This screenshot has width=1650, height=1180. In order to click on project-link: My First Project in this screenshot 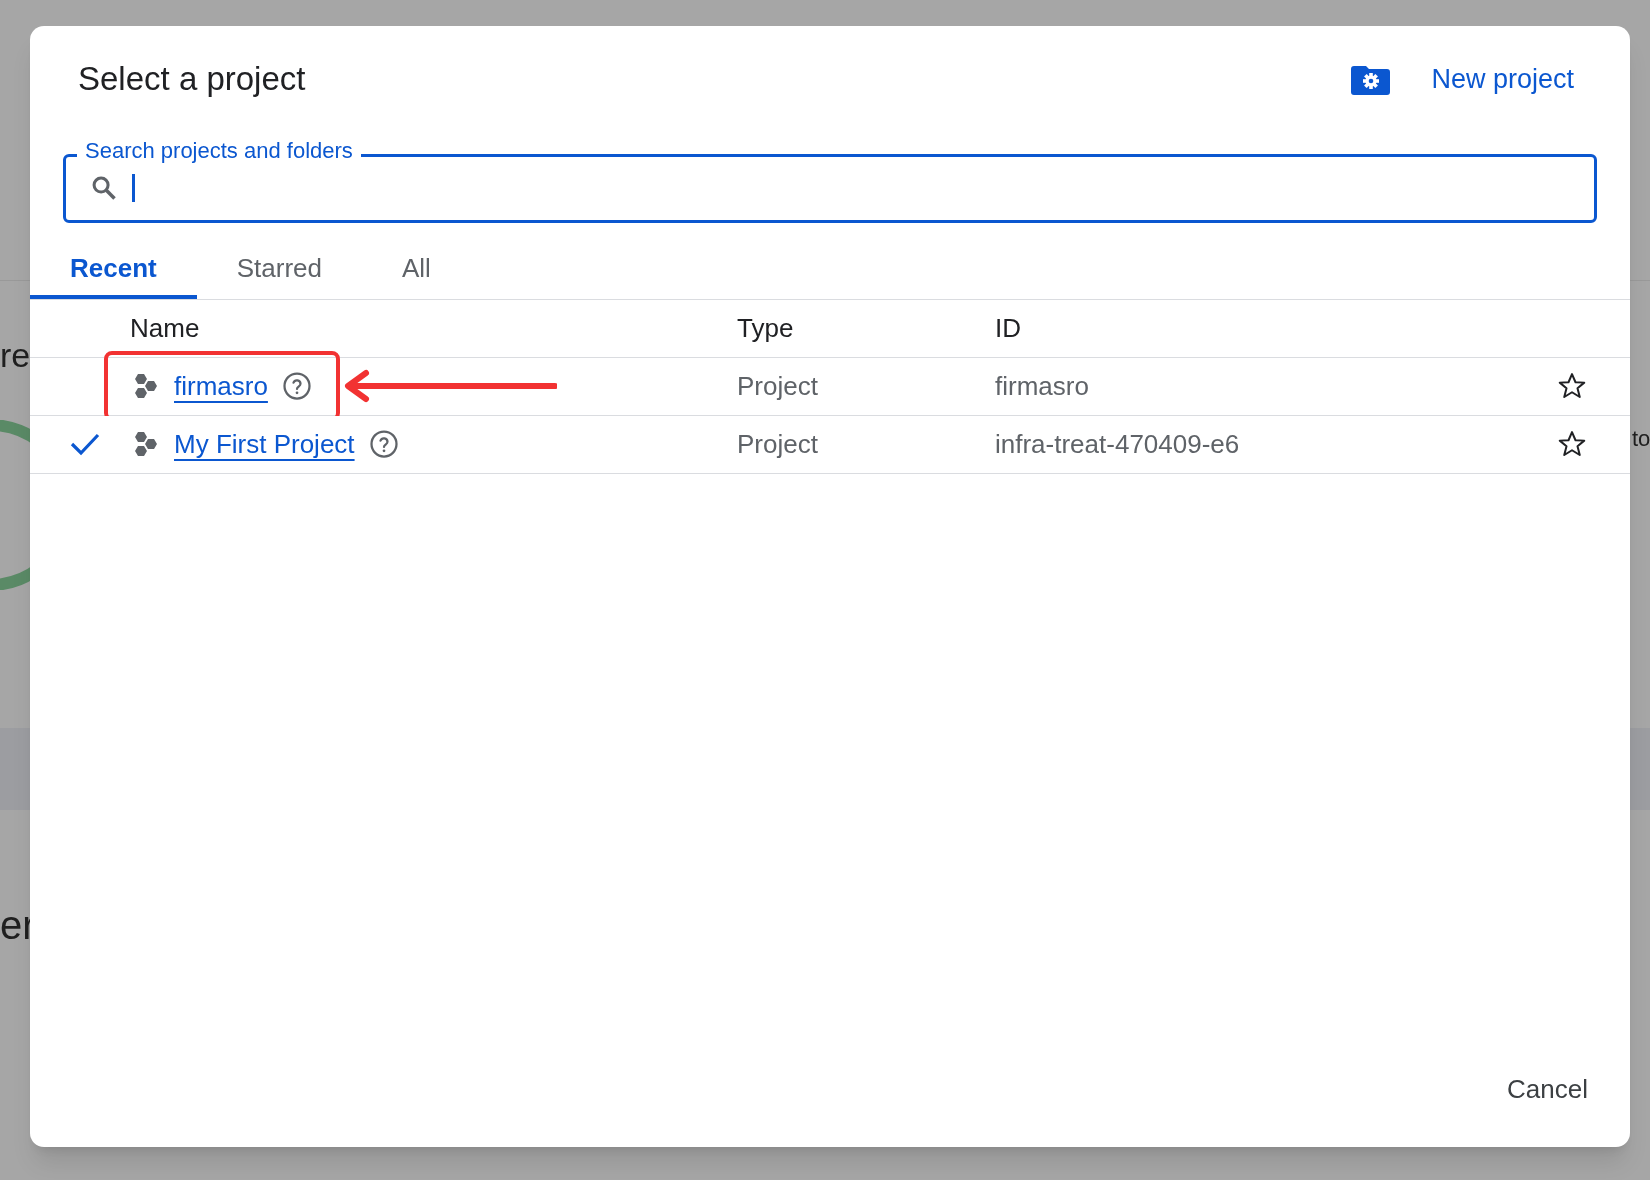, I will do `click(264, 444)`.